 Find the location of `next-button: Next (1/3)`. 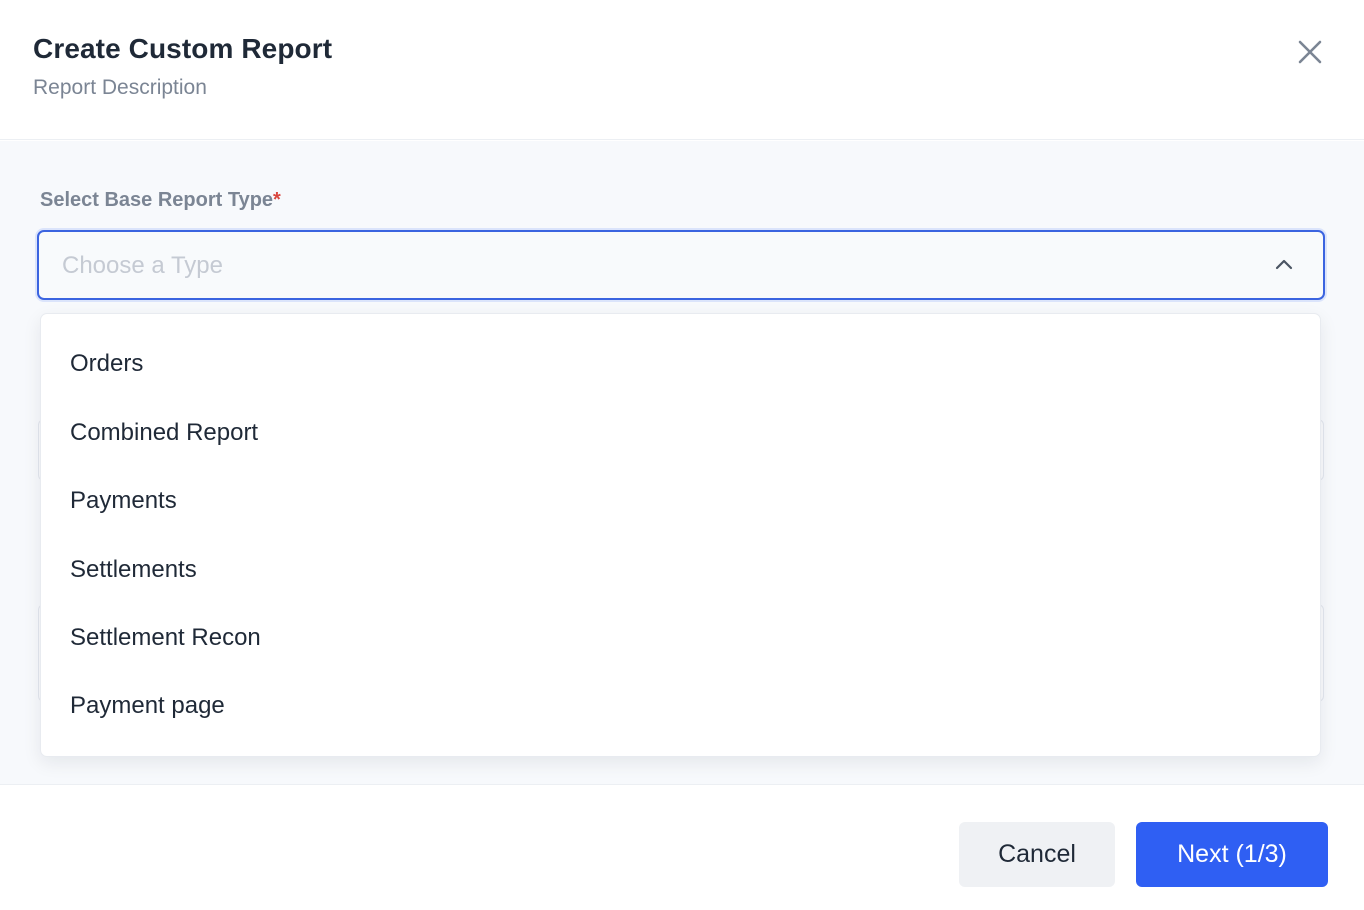

next-button: Next (1/3) is located at coordinates (1232, 854).